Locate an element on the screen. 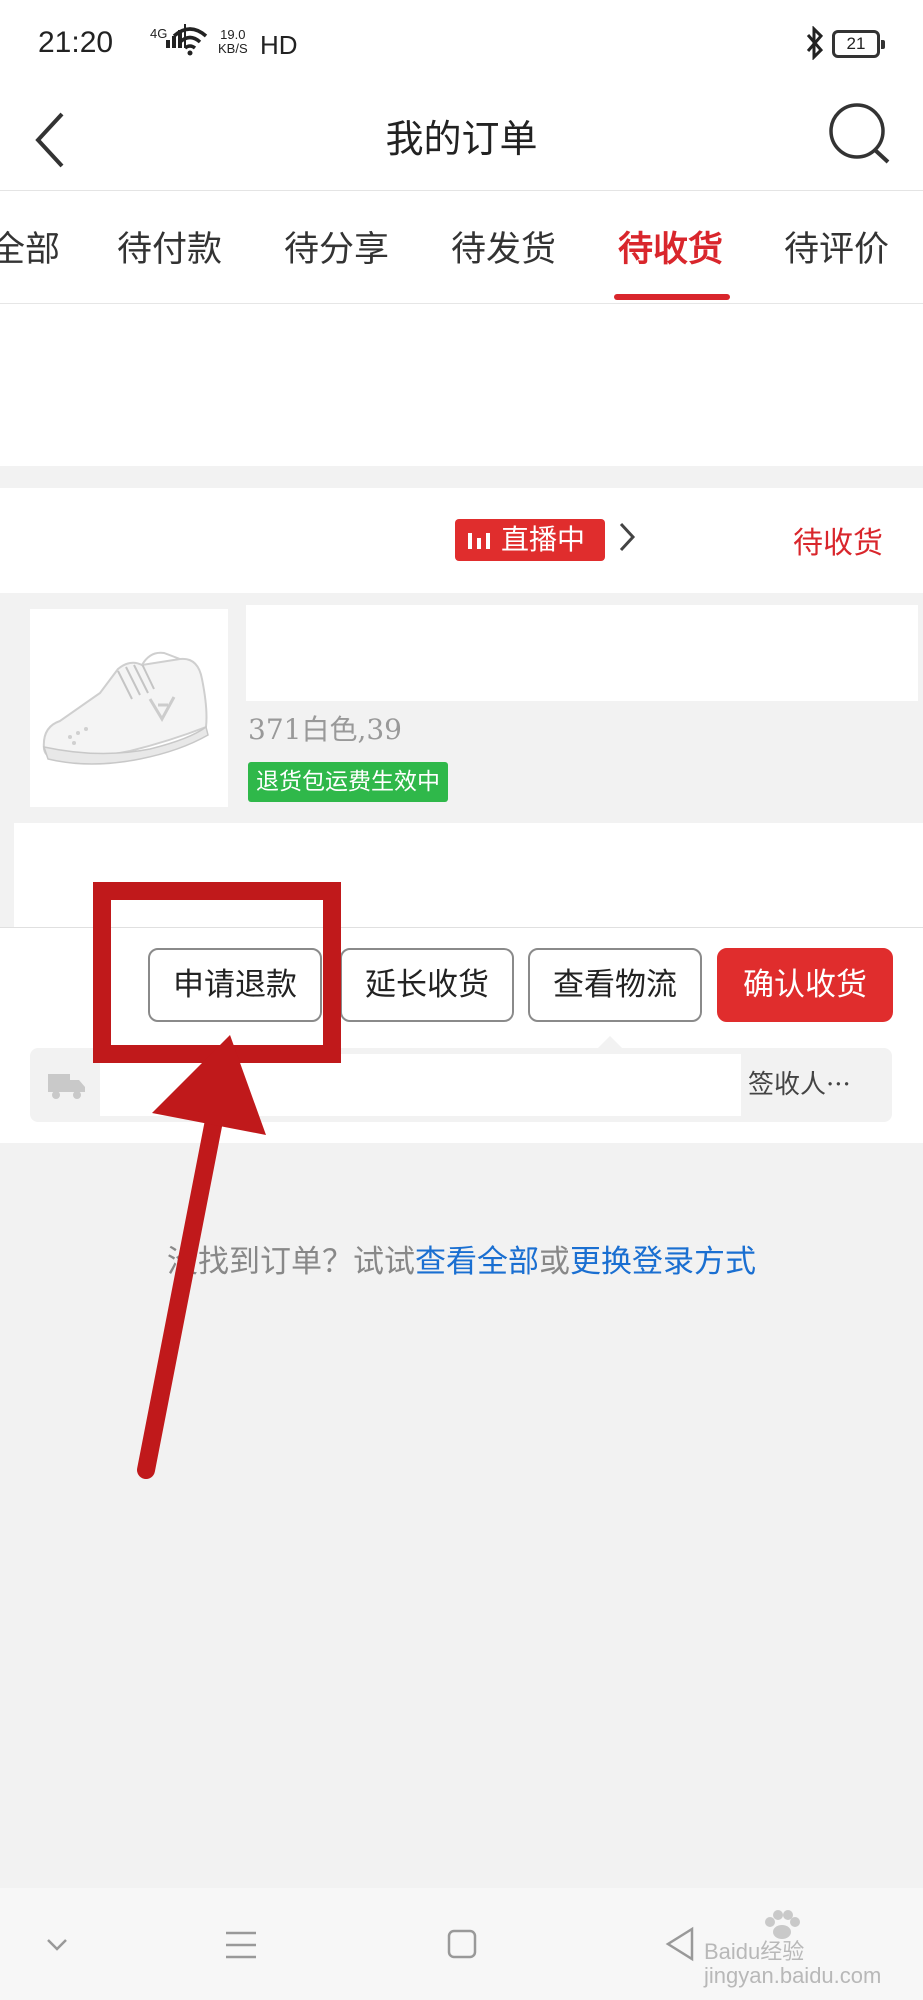 The width and height of the screenshot is (923, 2000). empty-hint-prefix: 没找到订单？试试 is located at coordinates (291, 1262).